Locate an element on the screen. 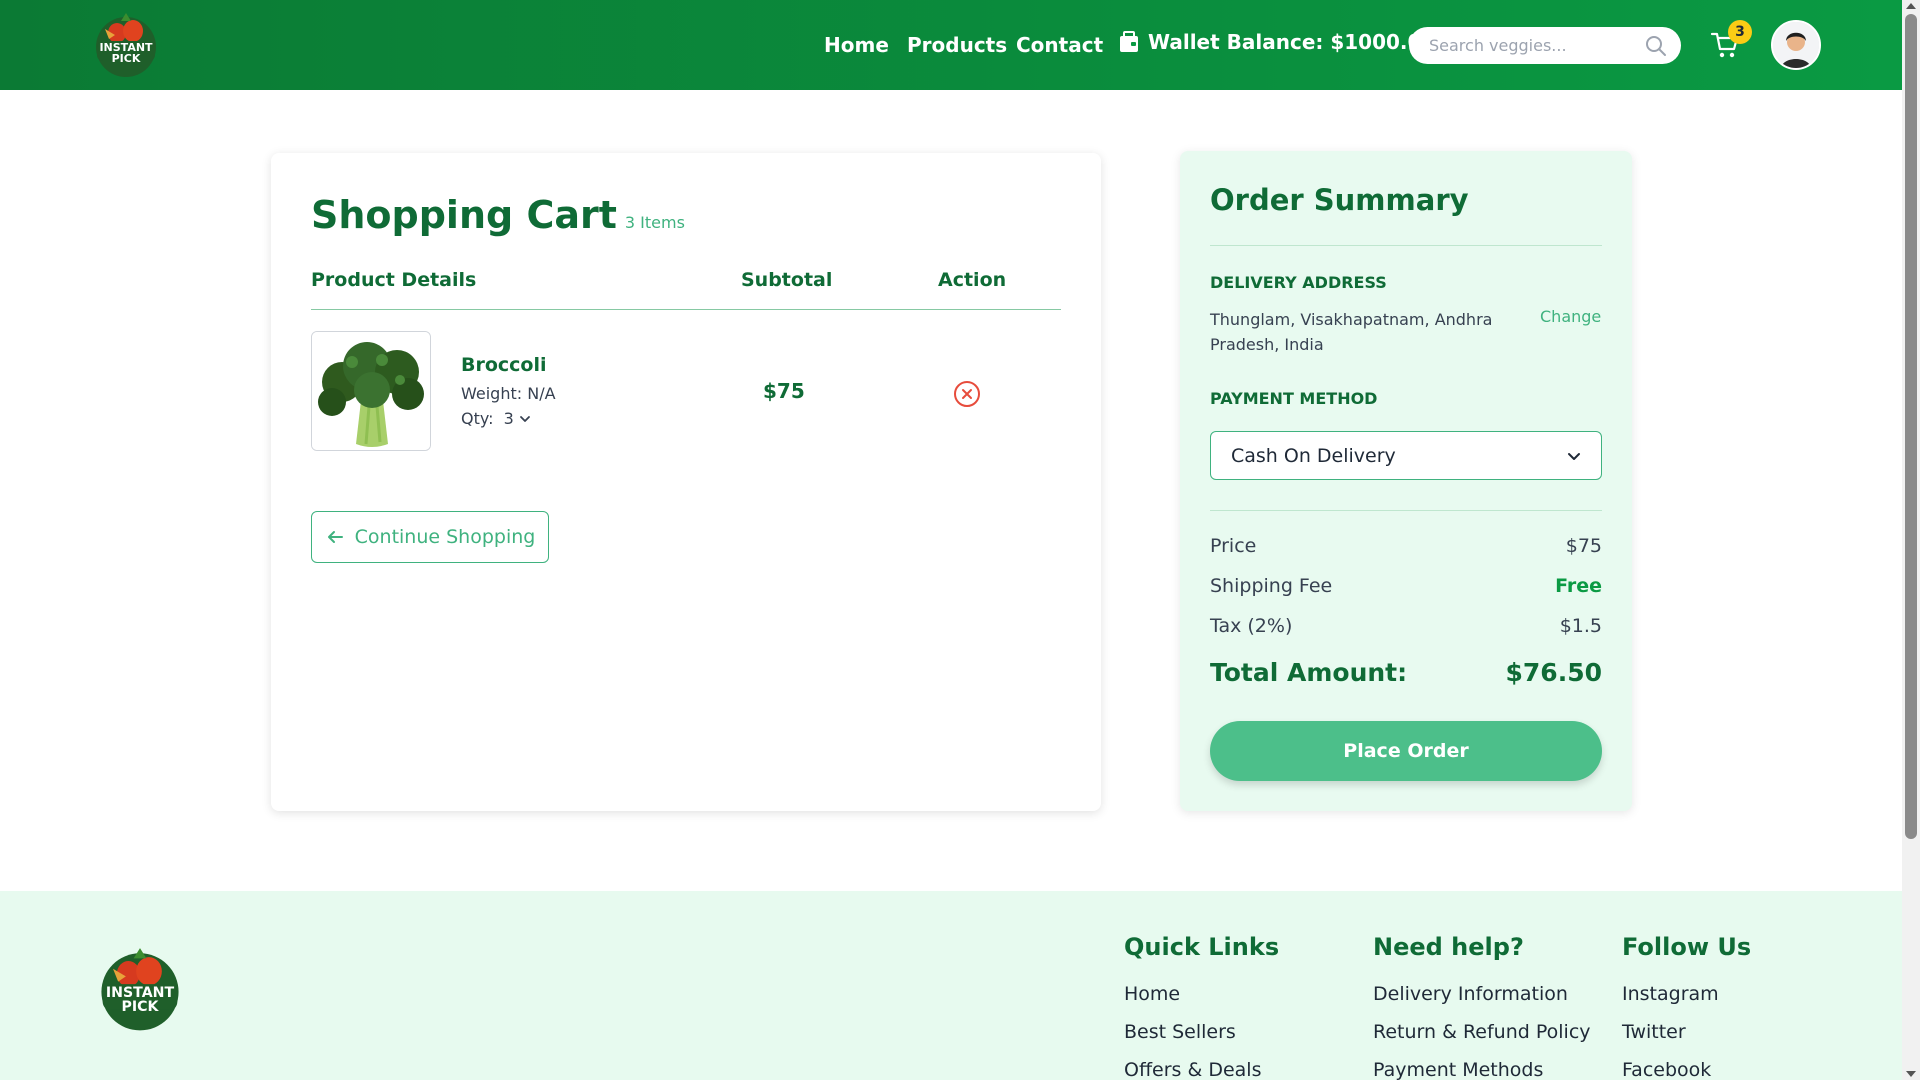 This screenshot has width=1920, height=1080. footer-link-payment-methods: Payment Methods is located at coordinates (1482, 1069).